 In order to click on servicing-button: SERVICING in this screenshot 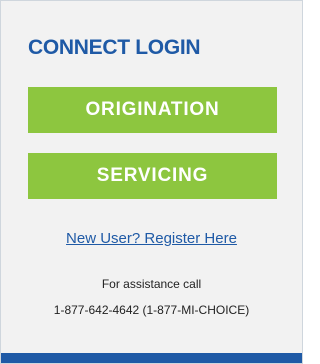, I will do `click(152, 176)`.